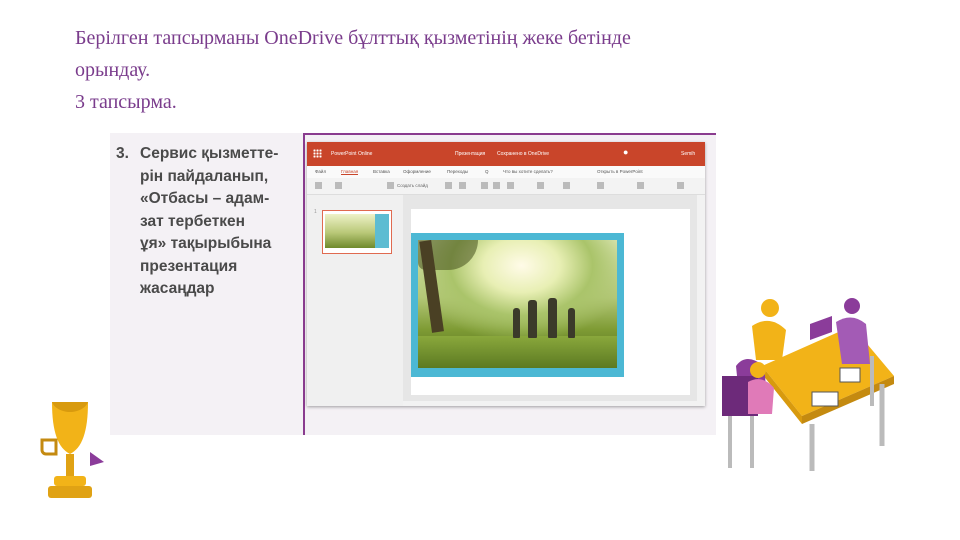 The width and height of the screenshot is (960, 540). I want to click on task-line: рін пайдаланып,, so click(204, 176).